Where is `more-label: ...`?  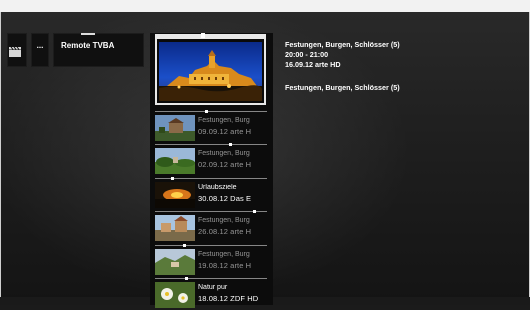
more-label: ... is located at coordinates (40, 45).